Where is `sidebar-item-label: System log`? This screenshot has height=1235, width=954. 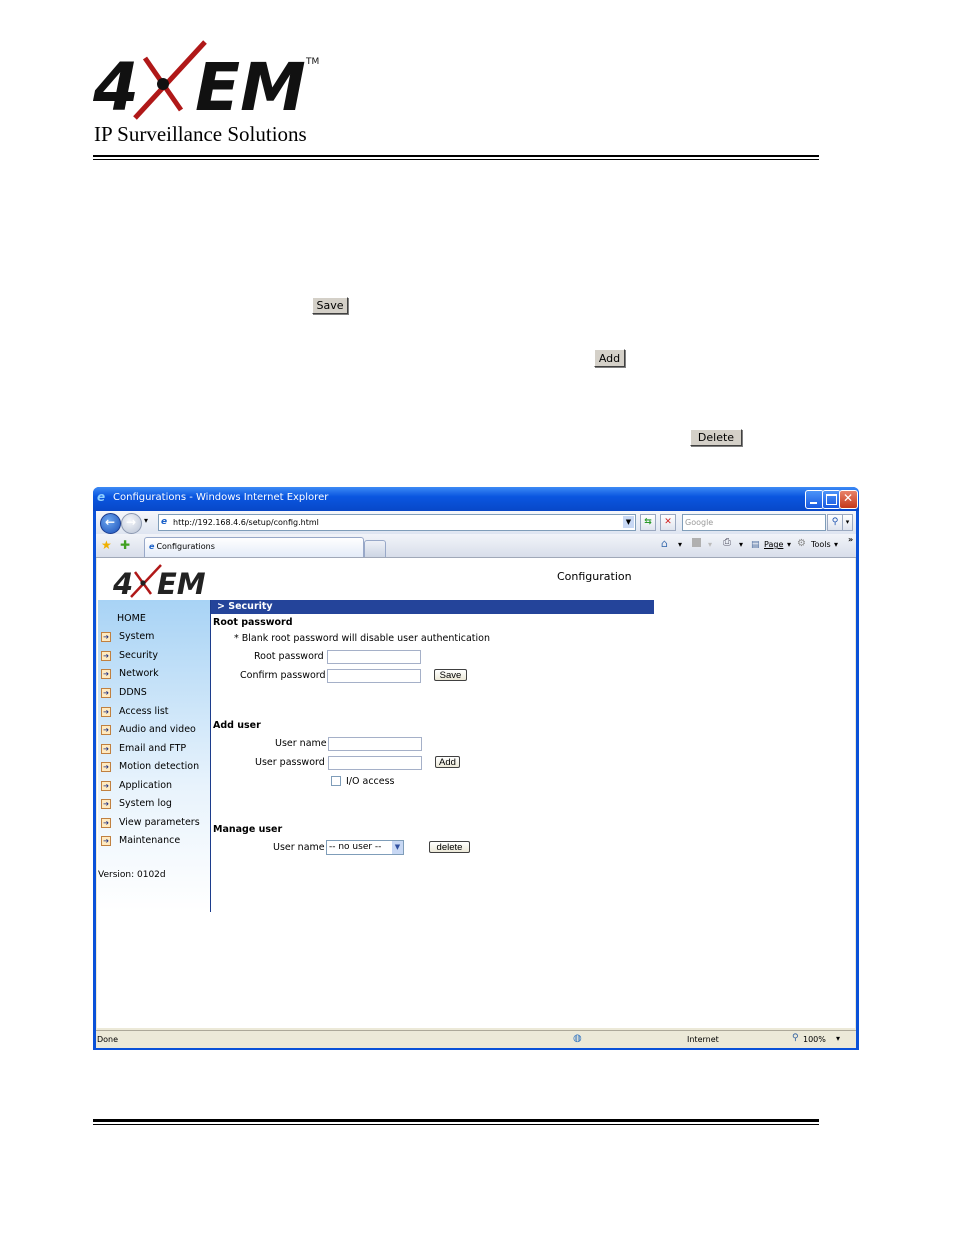 sidebar-item-label: System log is located at coordinates (145, 803).